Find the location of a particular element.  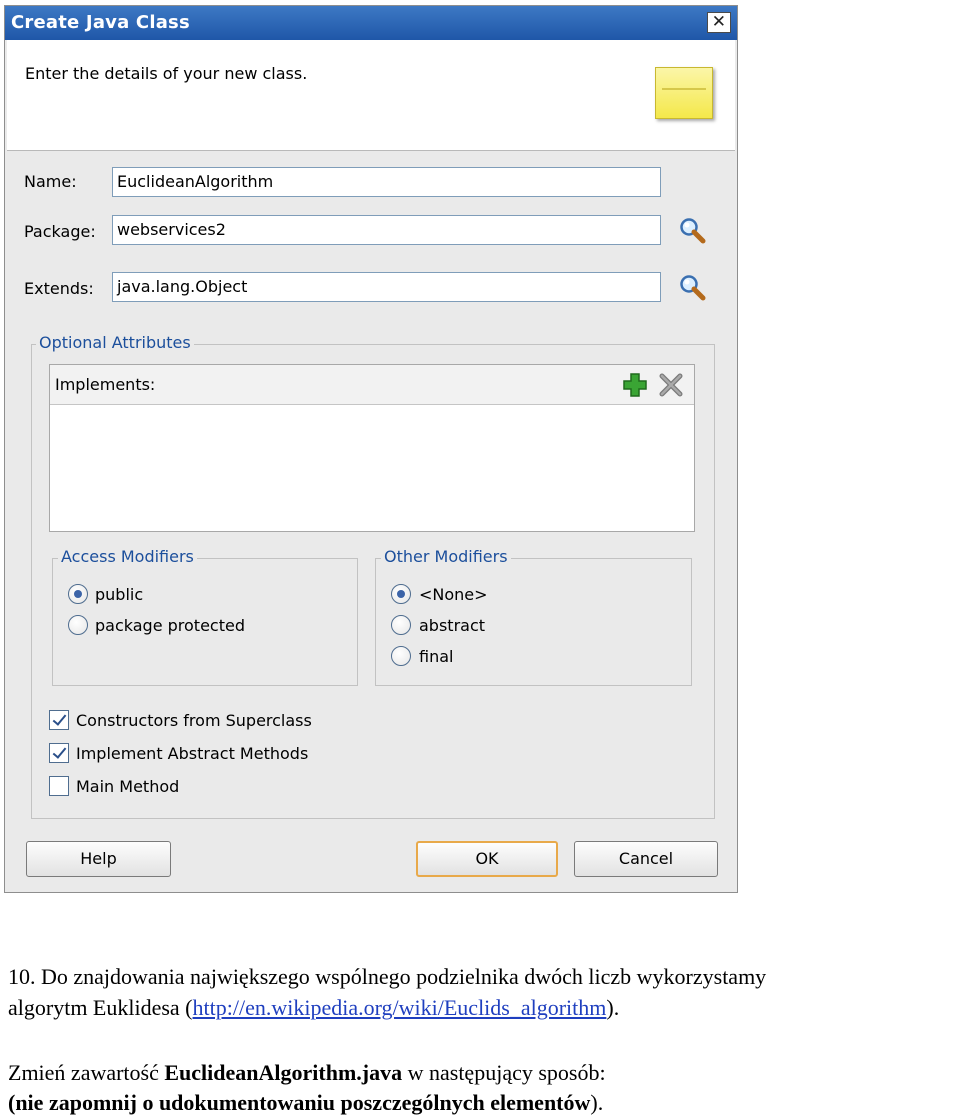

constructors-label: Constructors from Superclass is located at coordinates (194, 720).